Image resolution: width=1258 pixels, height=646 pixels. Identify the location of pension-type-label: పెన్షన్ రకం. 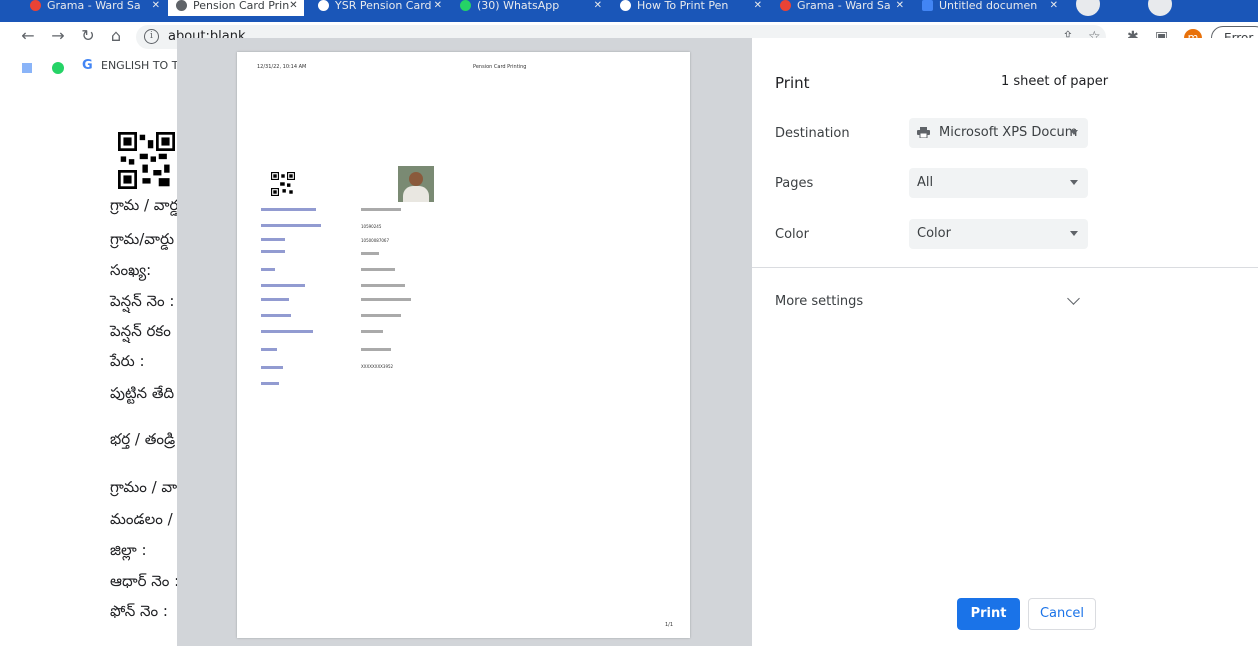
(140, 331).